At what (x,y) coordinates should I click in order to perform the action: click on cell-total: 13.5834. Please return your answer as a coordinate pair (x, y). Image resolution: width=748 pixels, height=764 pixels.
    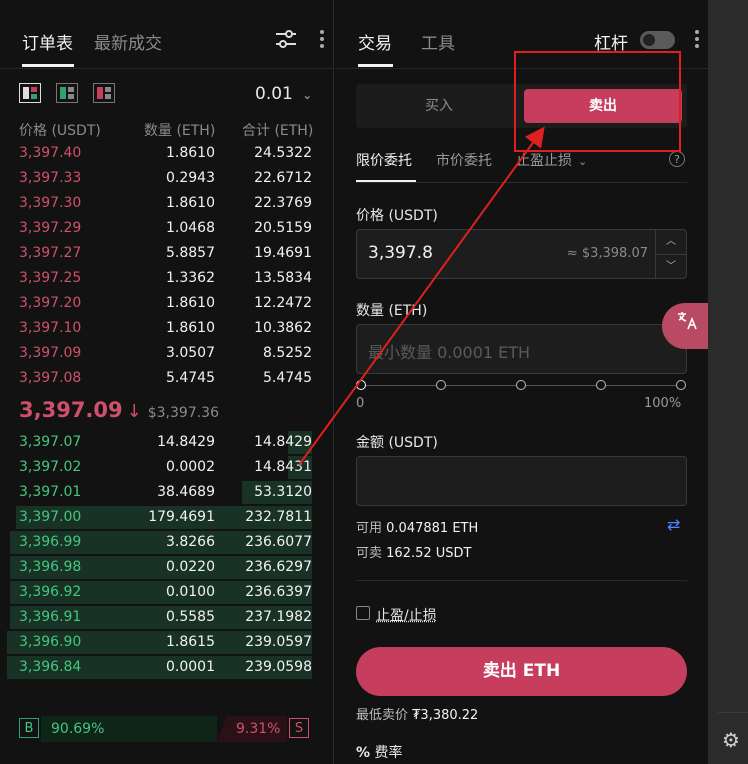
    Looking at the image, I should click on (283, 278).